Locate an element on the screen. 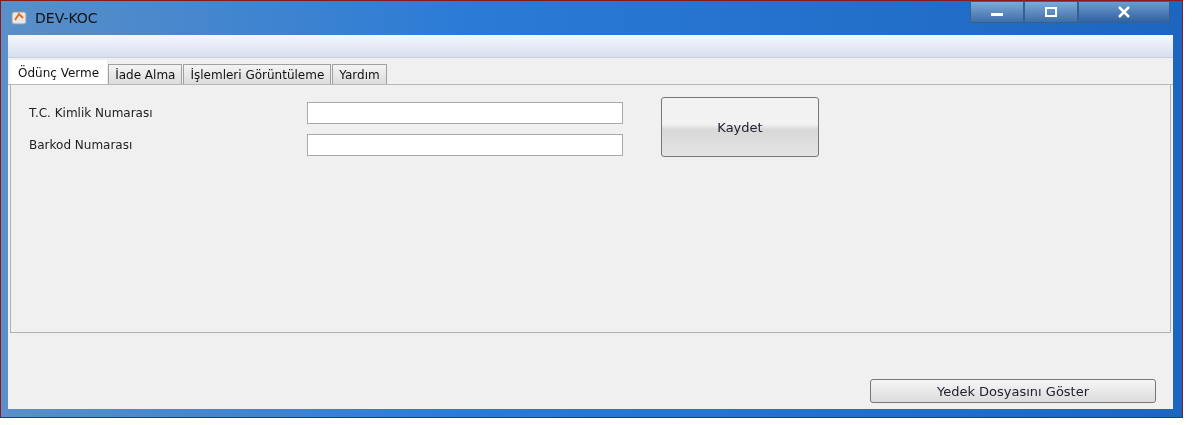 The height and width of the screenshot is (425, 1195). tab: İşlemleri Görüntüleme is located at coordinates (257, 74).